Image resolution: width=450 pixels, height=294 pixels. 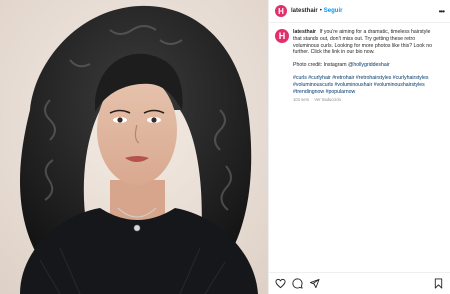 What do you see at coordinates (301, 100) in the screenshot?
I see `post-time: 104 sem` at bounding box center [301, 100].